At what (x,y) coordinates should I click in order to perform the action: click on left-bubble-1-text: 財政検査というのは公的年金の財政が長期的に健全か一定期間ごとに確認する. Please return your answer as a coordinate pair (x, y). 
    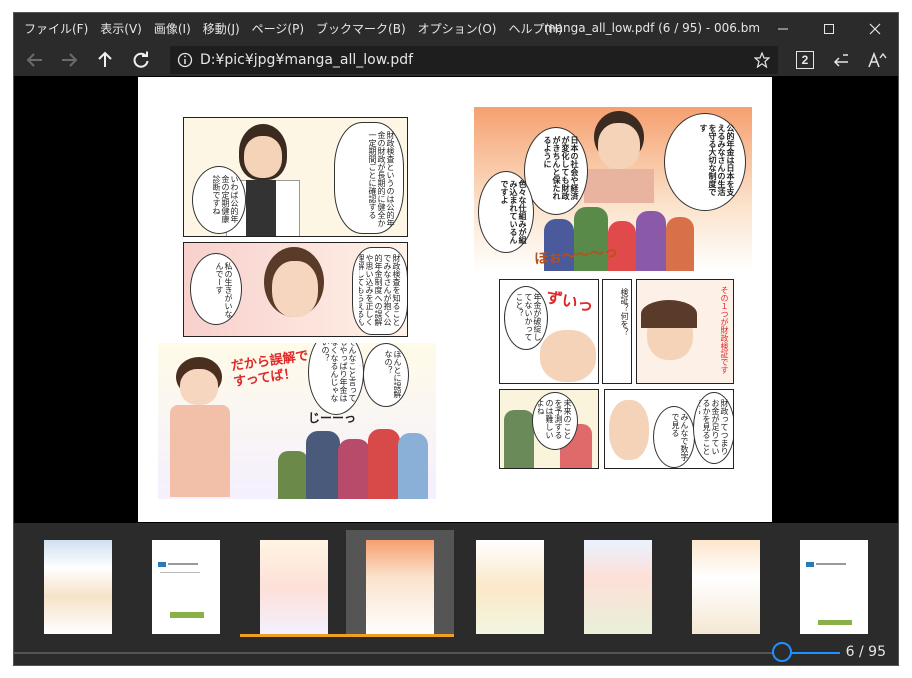
    Looking at the image, I should click on (381, 179).